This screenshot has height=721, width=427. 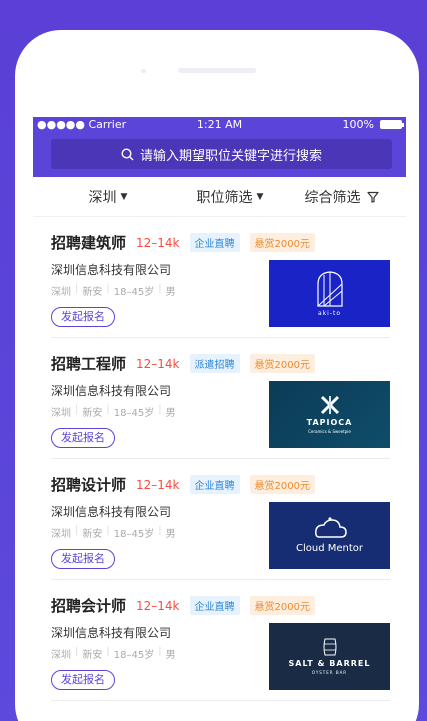 I want to click on phone-sensor, so click(x=143, y=71).